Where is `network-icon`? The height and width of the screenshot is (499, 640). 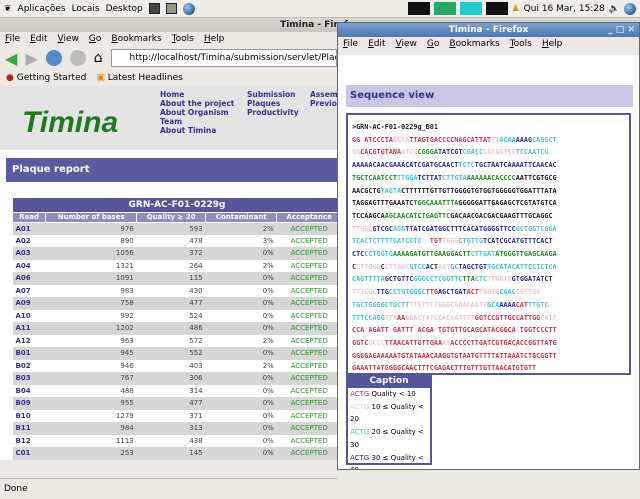
network-icon is located at coordinates (630, 8).